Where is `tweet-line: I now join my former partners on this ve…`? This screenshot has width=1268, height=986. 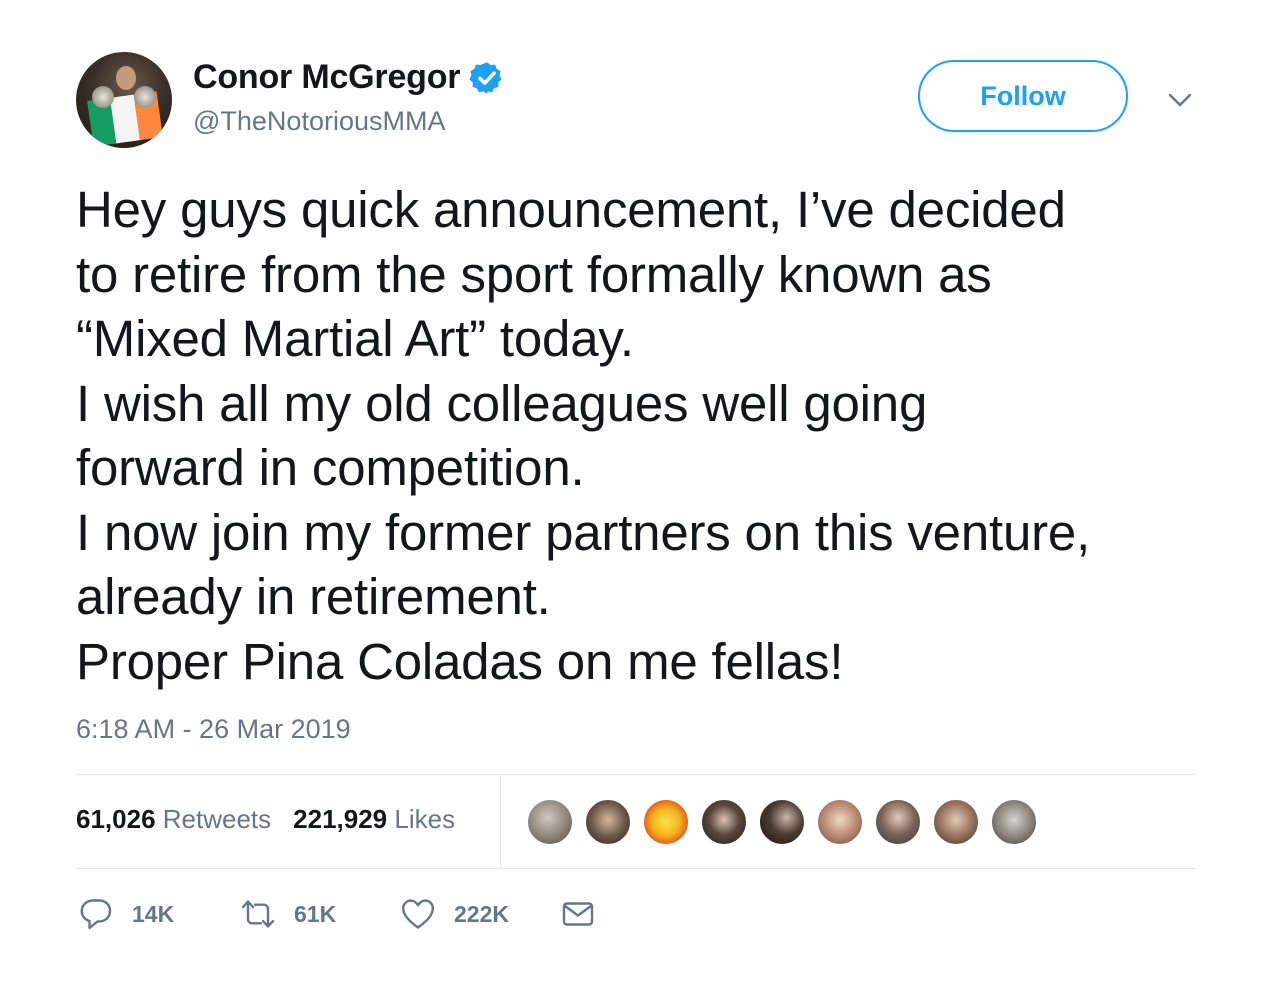
tweet-line: I now join my former partners on this ve… is located at coordinates (583, 532).